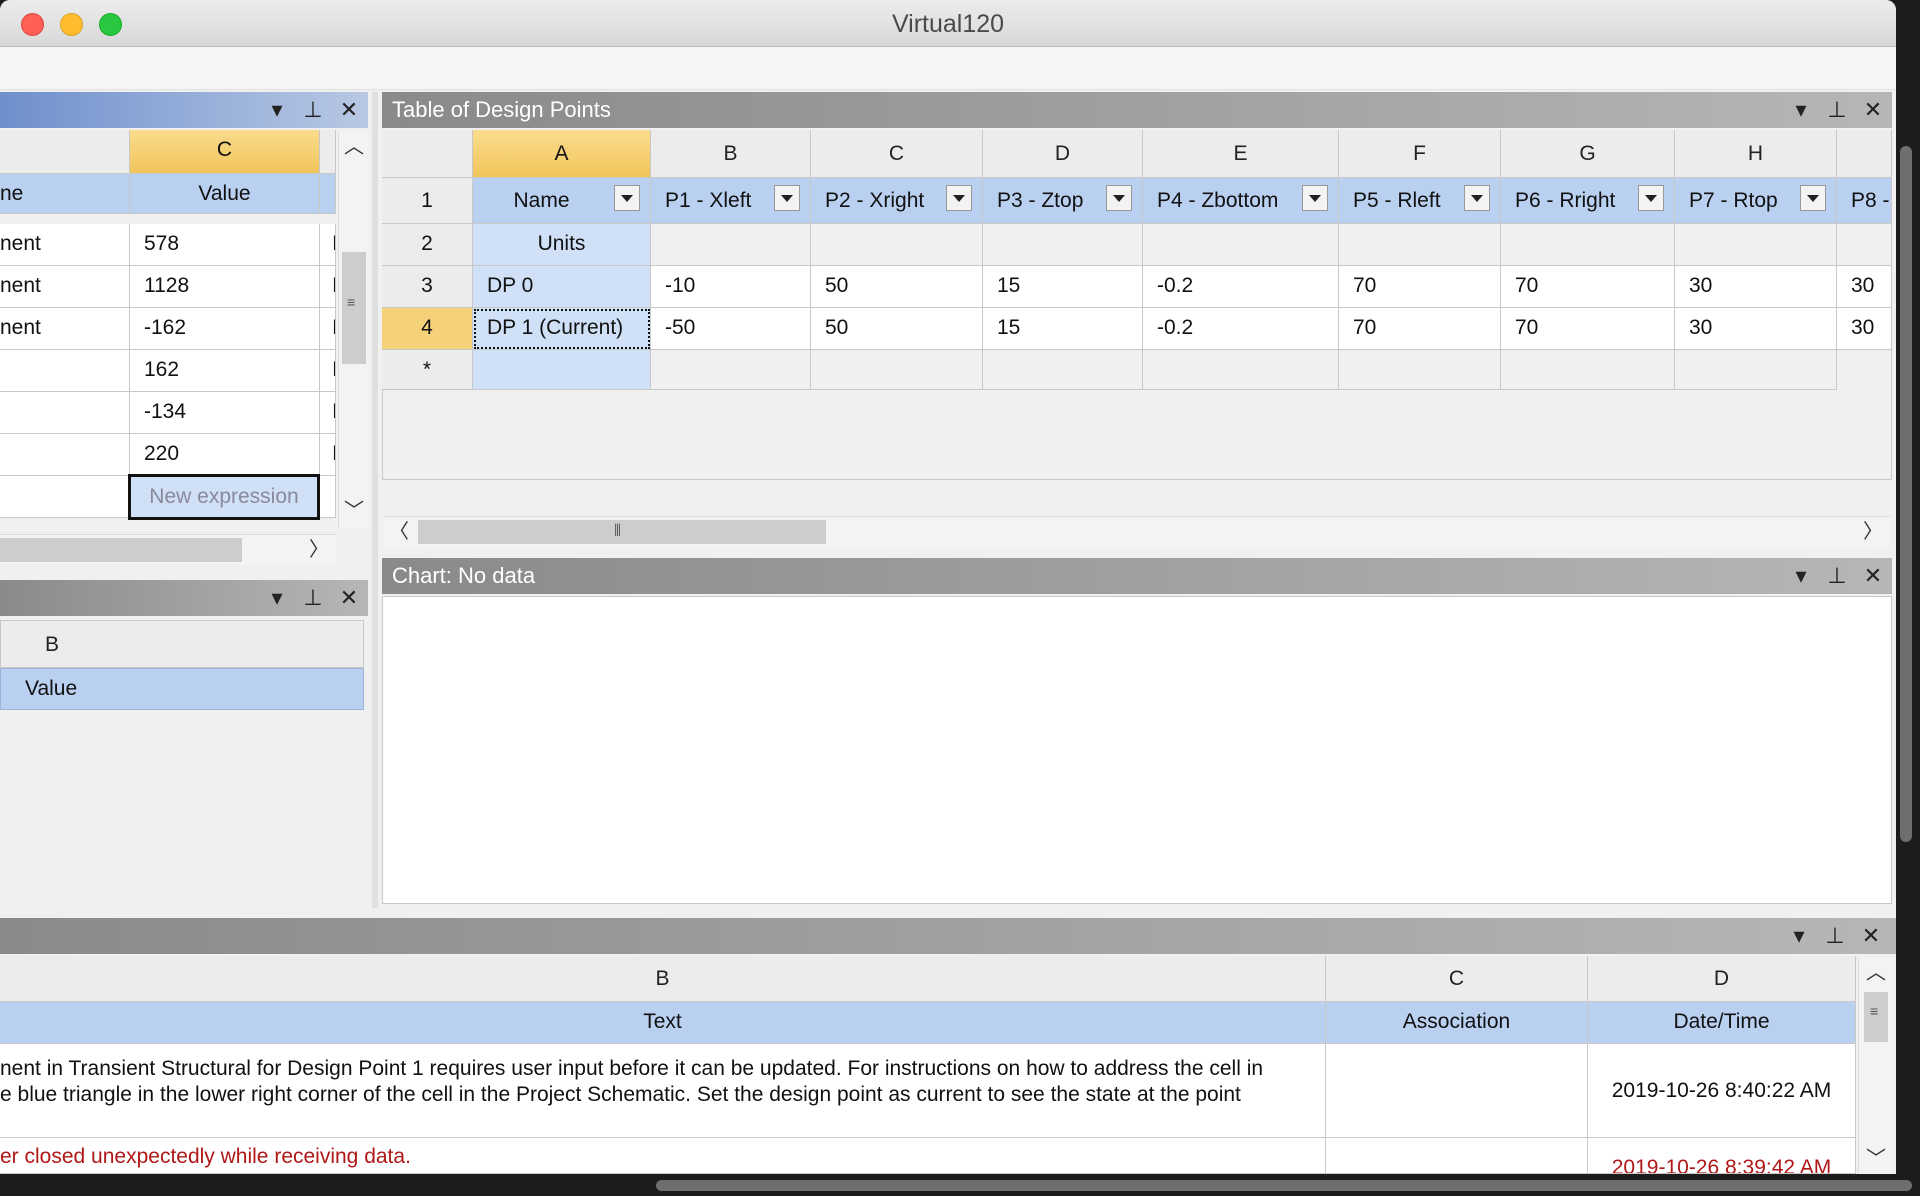 This screenshot has height=1196, width=1920. What do you see at coordinates (427, 287) in the screenshot?
I see `row-header-3: 3` at bounding box center [427, 287].